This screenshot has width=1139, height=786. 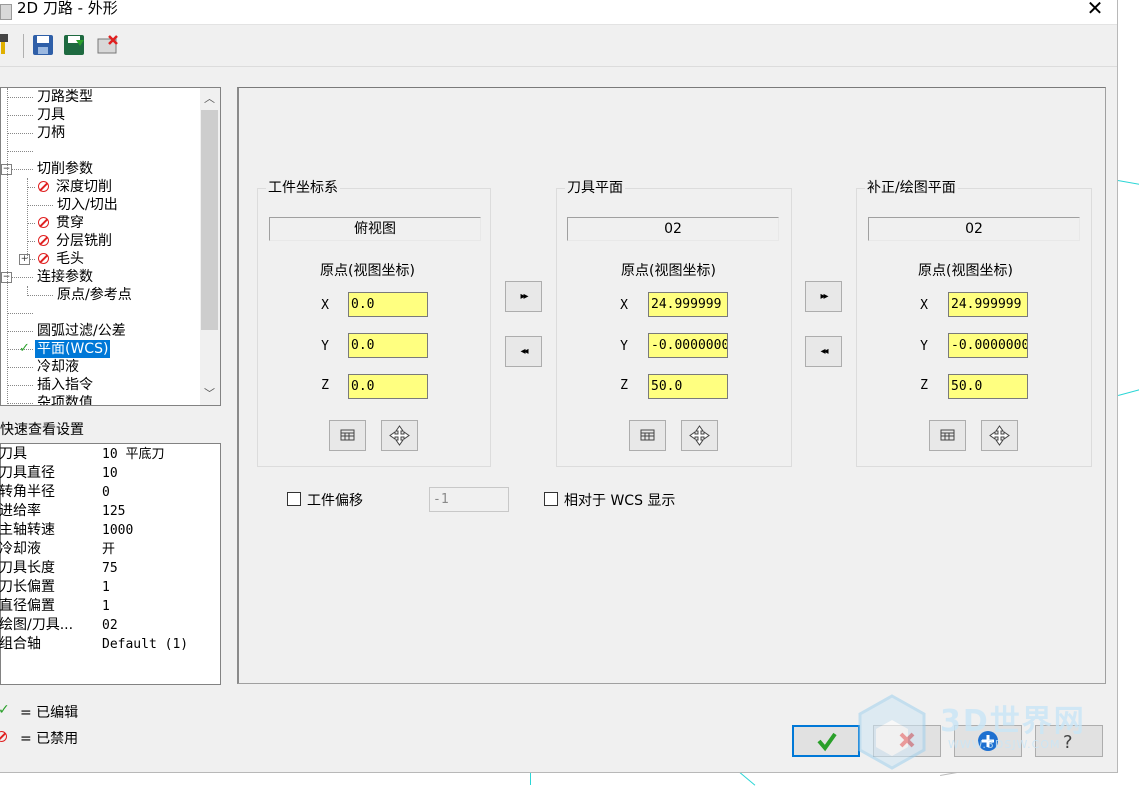 What do you see at coordinates (523, 351) in the screenshot?
I see `copy-left-button: ◂◂` at bounding box center [523, 351].